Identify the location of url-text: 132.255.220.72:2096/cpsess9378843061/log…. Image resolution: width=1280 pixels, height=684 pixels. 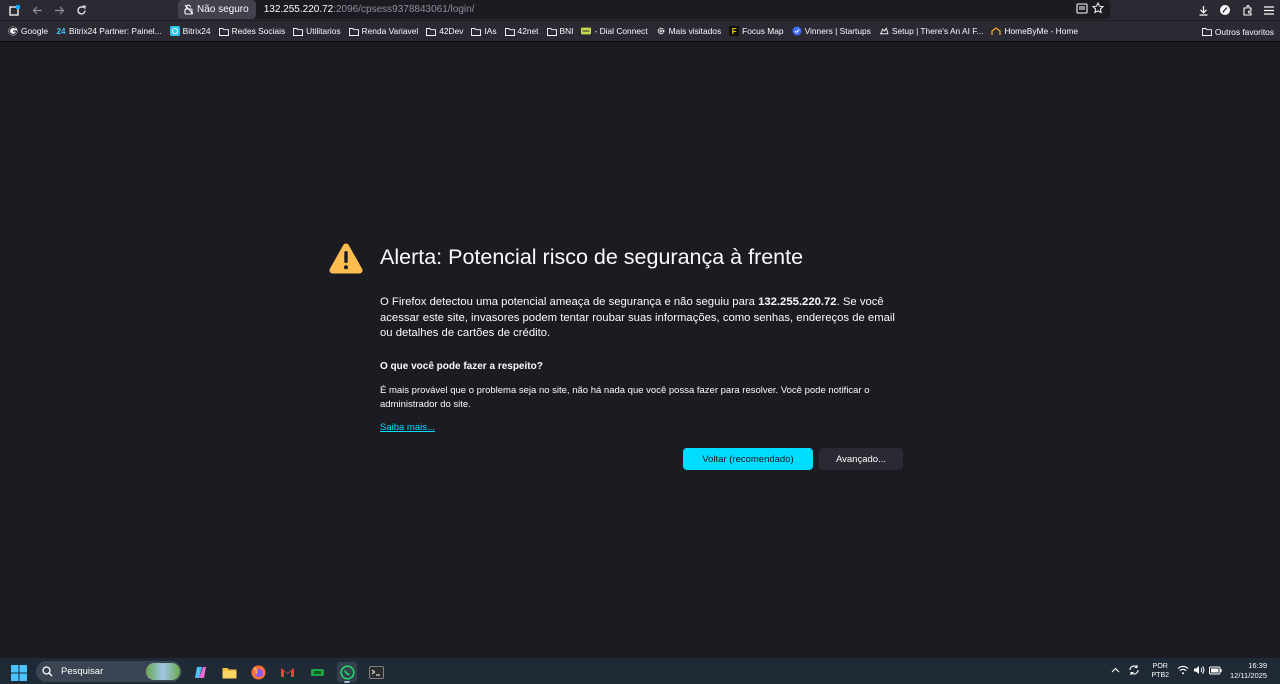
(369, 9).